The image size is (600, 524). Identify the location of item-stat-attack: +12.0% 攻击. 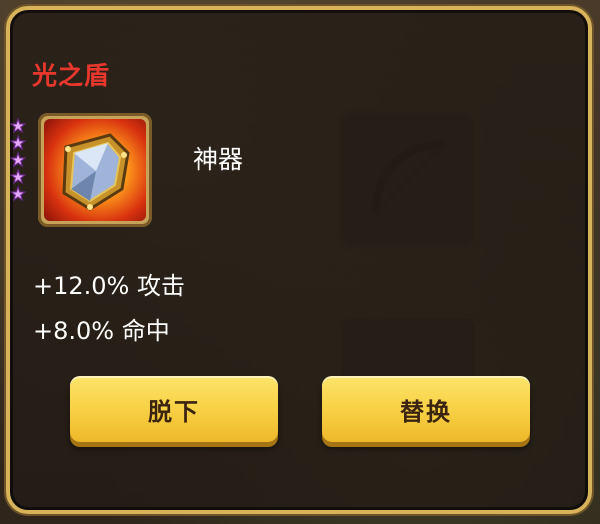
(109, 286).